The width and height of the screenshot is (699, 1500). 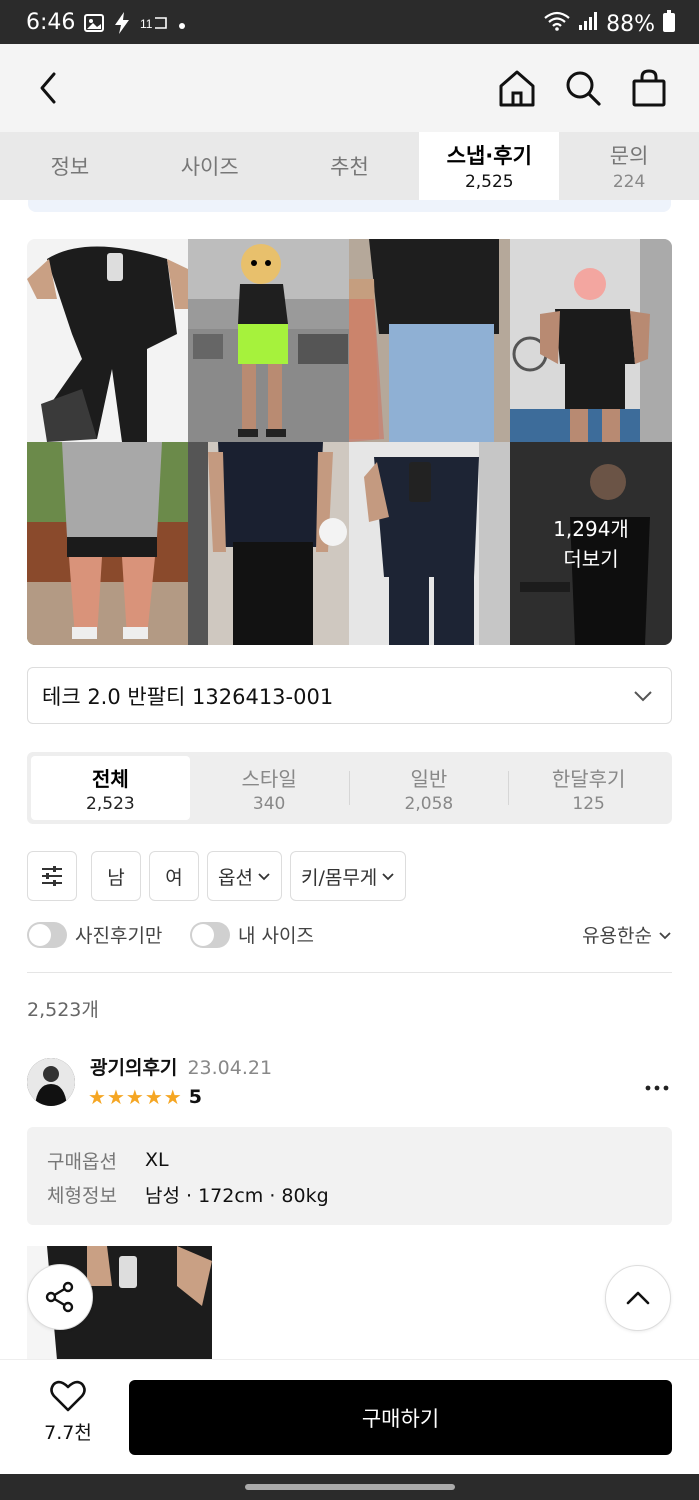 I want to click on review-tab-label: 일반, so click(x=429, y=778).